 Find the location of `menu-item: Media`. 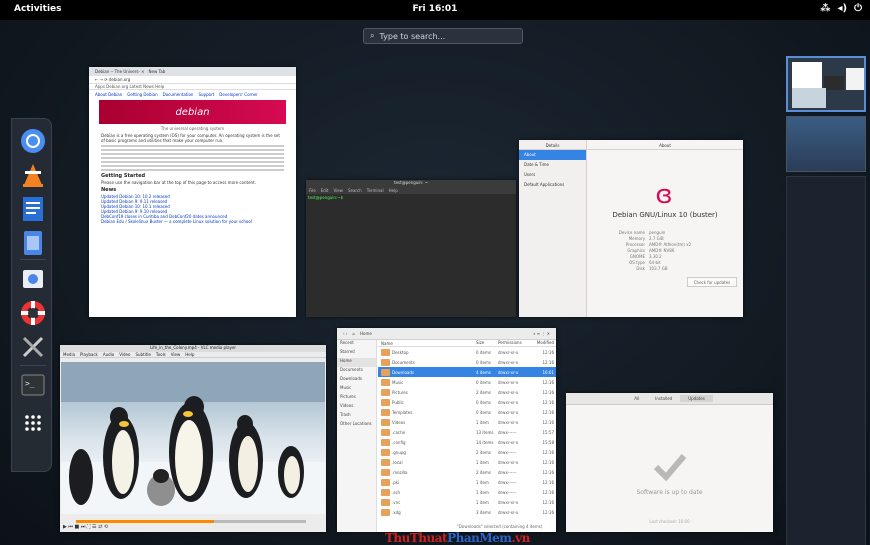

menu-item: Media is located at coordinates (69, 354).